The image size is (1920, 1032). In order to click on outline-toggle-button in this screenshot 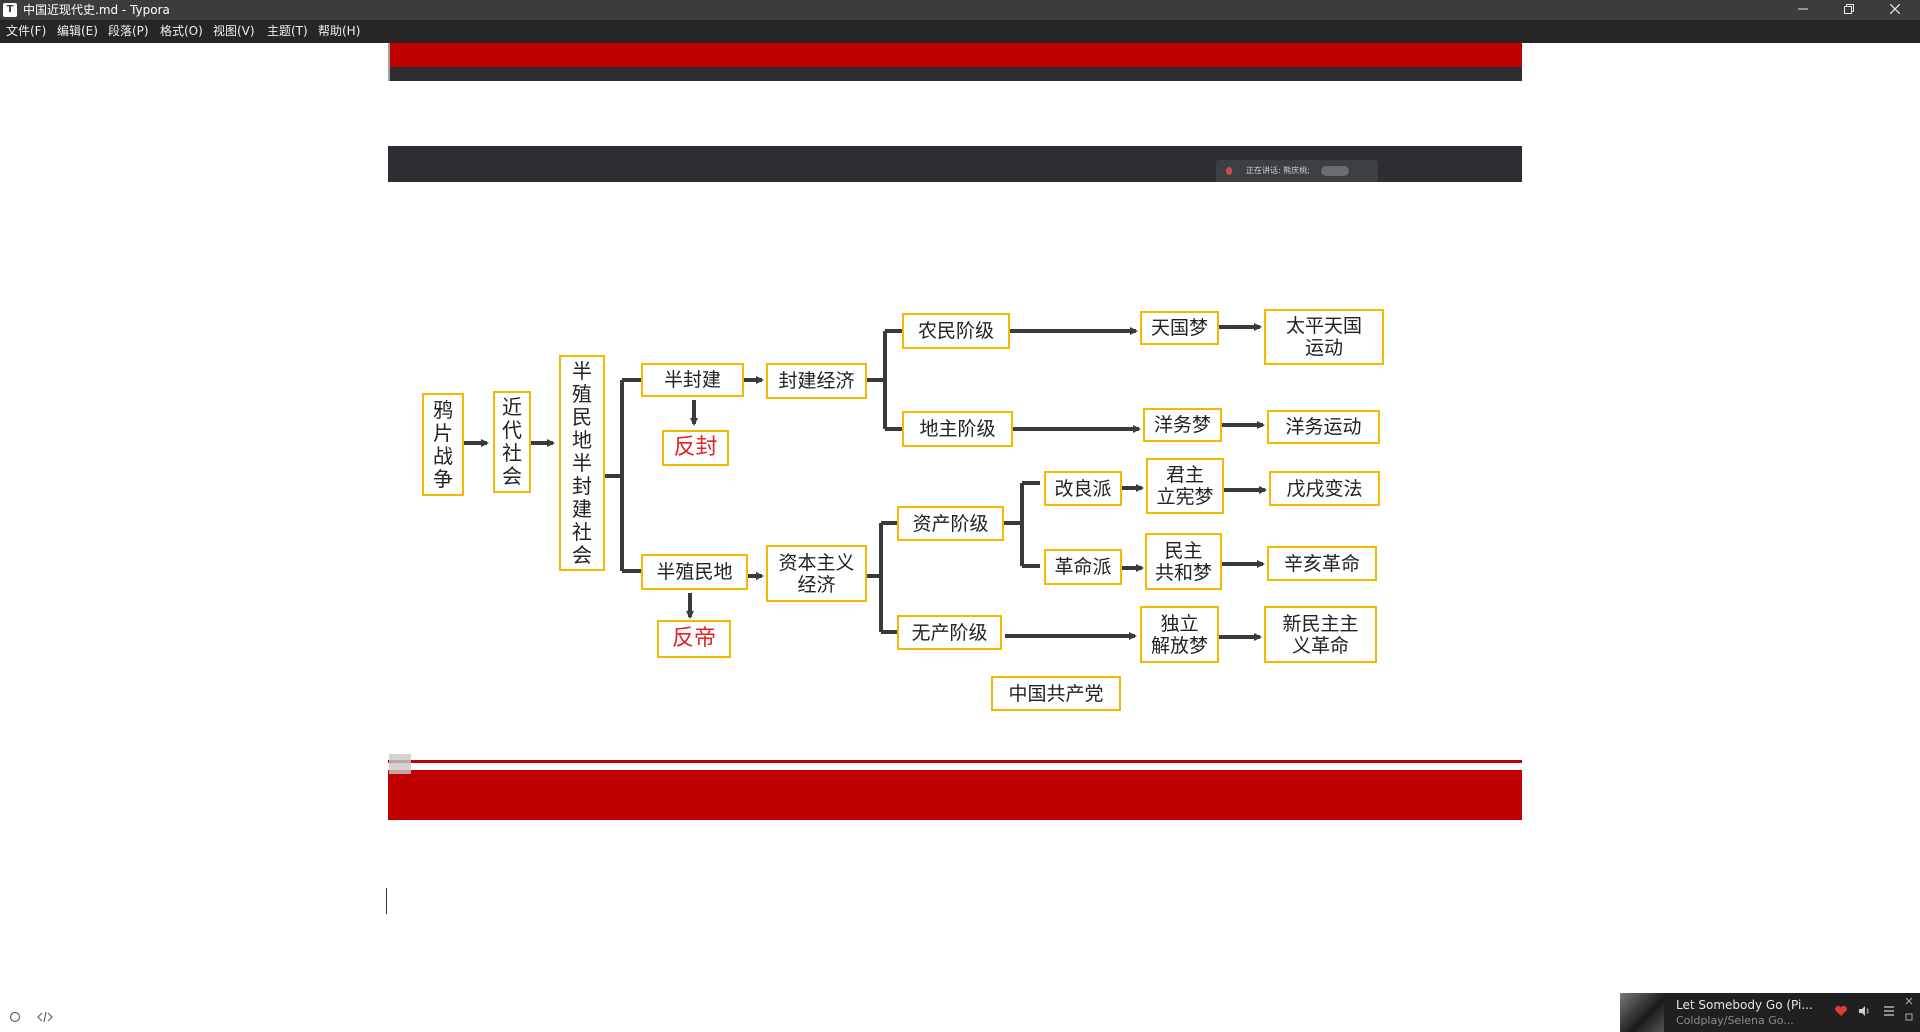, I will do `click(15, 1018)`.